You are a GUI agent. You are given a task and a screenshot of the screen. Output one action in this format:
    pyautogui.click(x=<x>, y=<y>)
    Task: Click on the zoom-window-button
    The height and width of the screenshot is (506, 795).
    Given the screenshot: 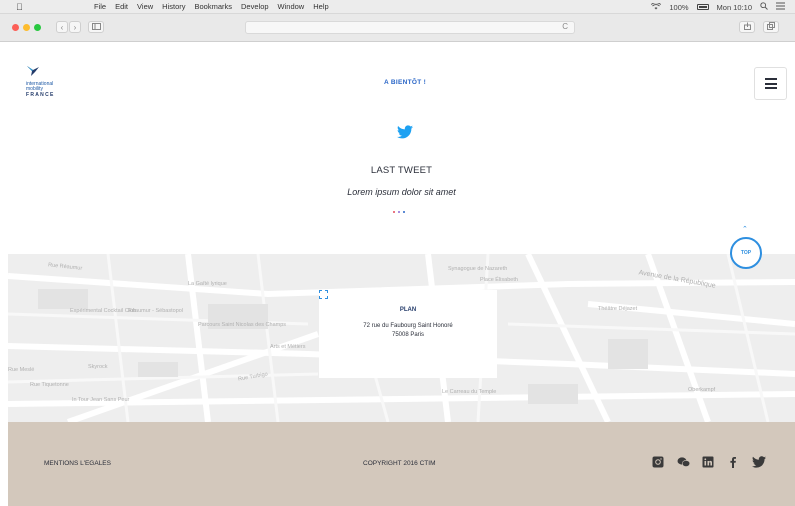 What is the action you would take?
    pyautogui.click(x=37, y=27)
    